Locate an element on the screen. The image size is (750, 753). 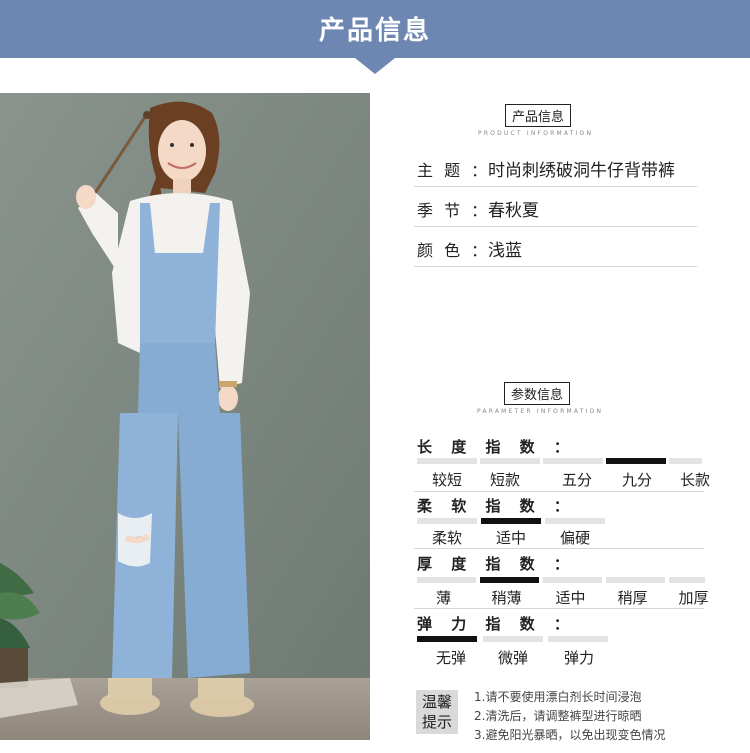
param-title: 柔 软 指 数 ： is located at coordinates (496, 506).